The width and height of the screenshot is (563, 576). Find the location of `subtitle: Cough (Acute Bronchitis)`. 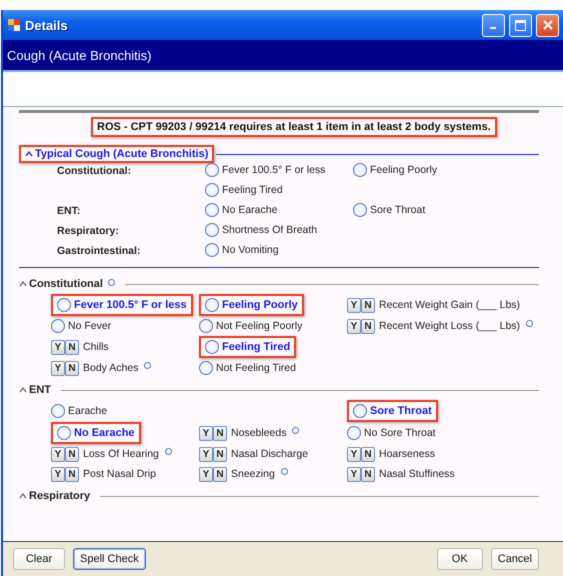

subtitle: Cough (Acute Bronchitis) is located at coordinates (79, 55).